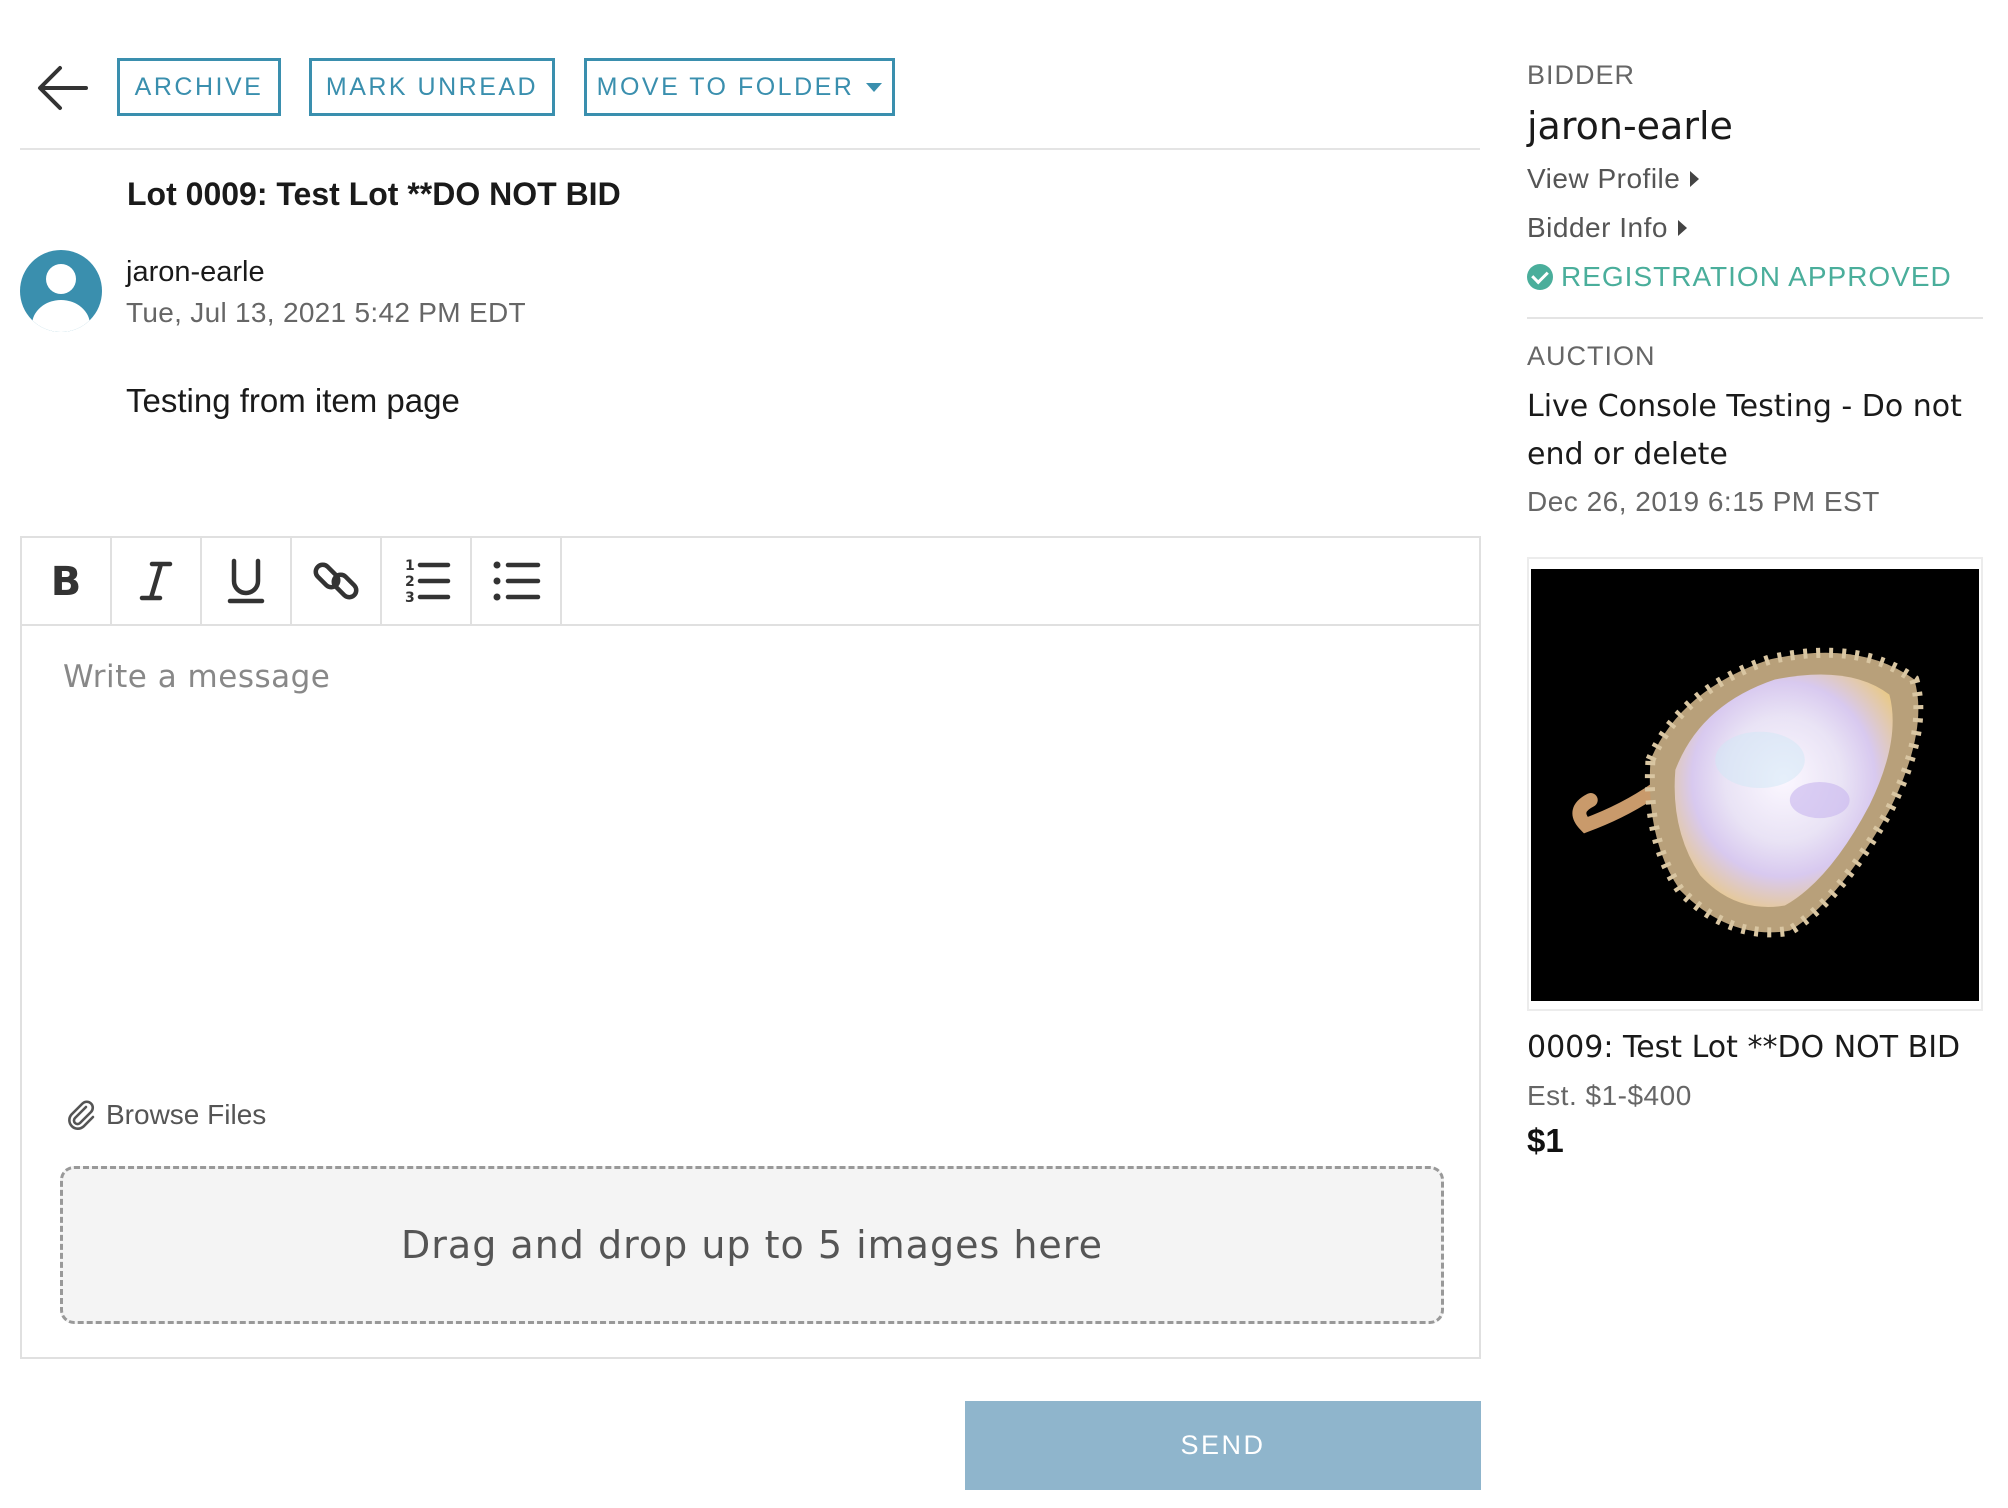  Describe the element at coordinates (1703, 501) in the screenshot. I see `auction-date: Dec 26, 2019 6:15 PM EST` at that location.